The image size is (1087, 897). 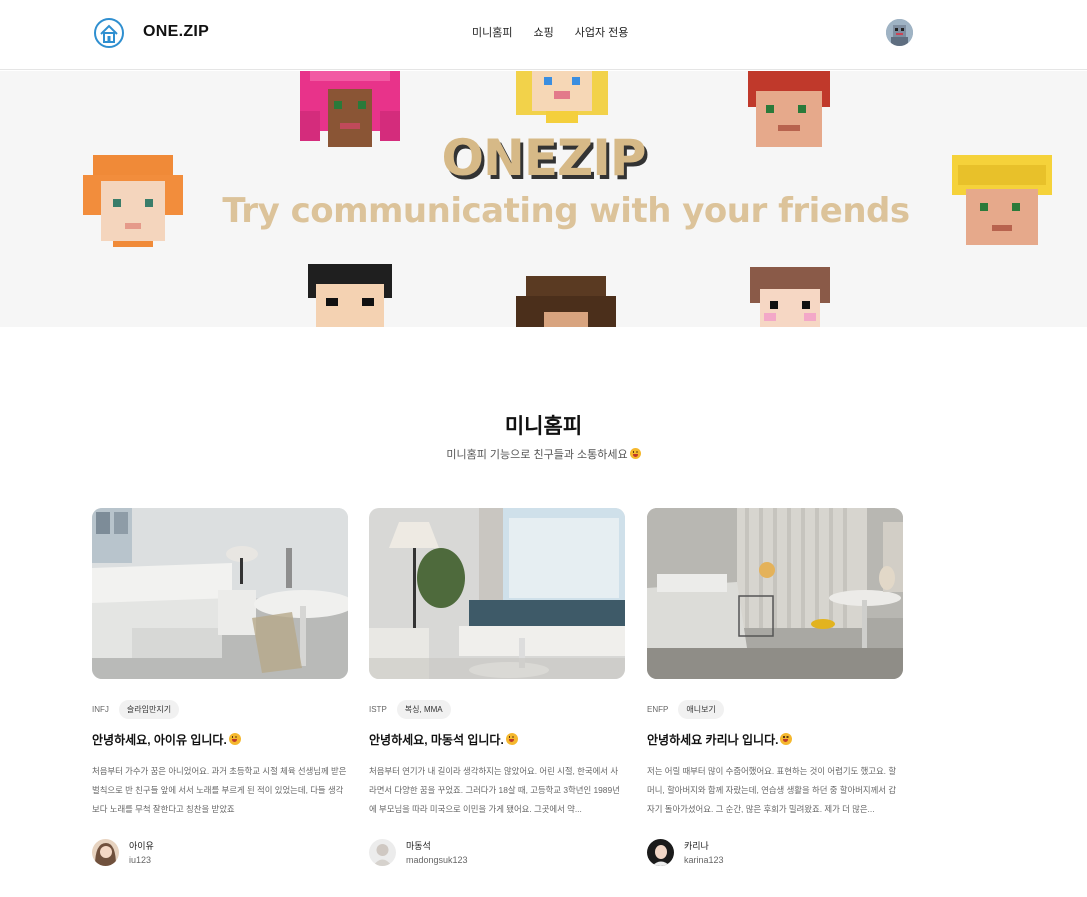 I want to click on pixel-avatar-light-brown-hair, so click(x=790, y=297).